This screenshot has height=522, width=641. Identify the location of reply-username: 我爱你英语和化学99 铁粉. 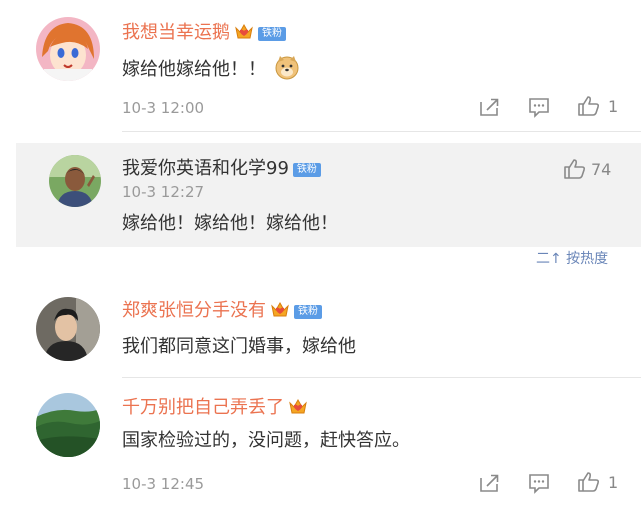
(221, 169).